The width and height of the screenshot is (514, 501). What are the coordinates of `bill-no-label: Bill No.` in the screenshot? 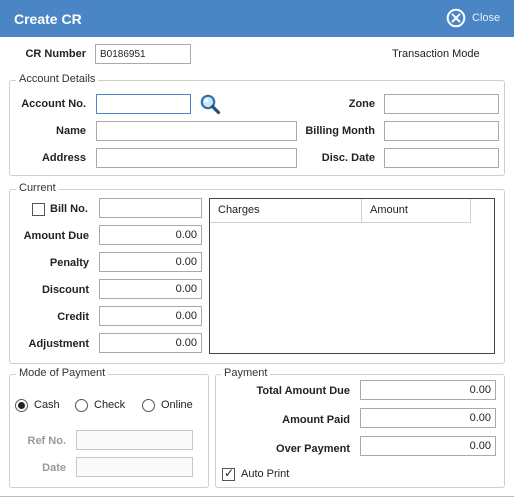 It's located at (69, 209).